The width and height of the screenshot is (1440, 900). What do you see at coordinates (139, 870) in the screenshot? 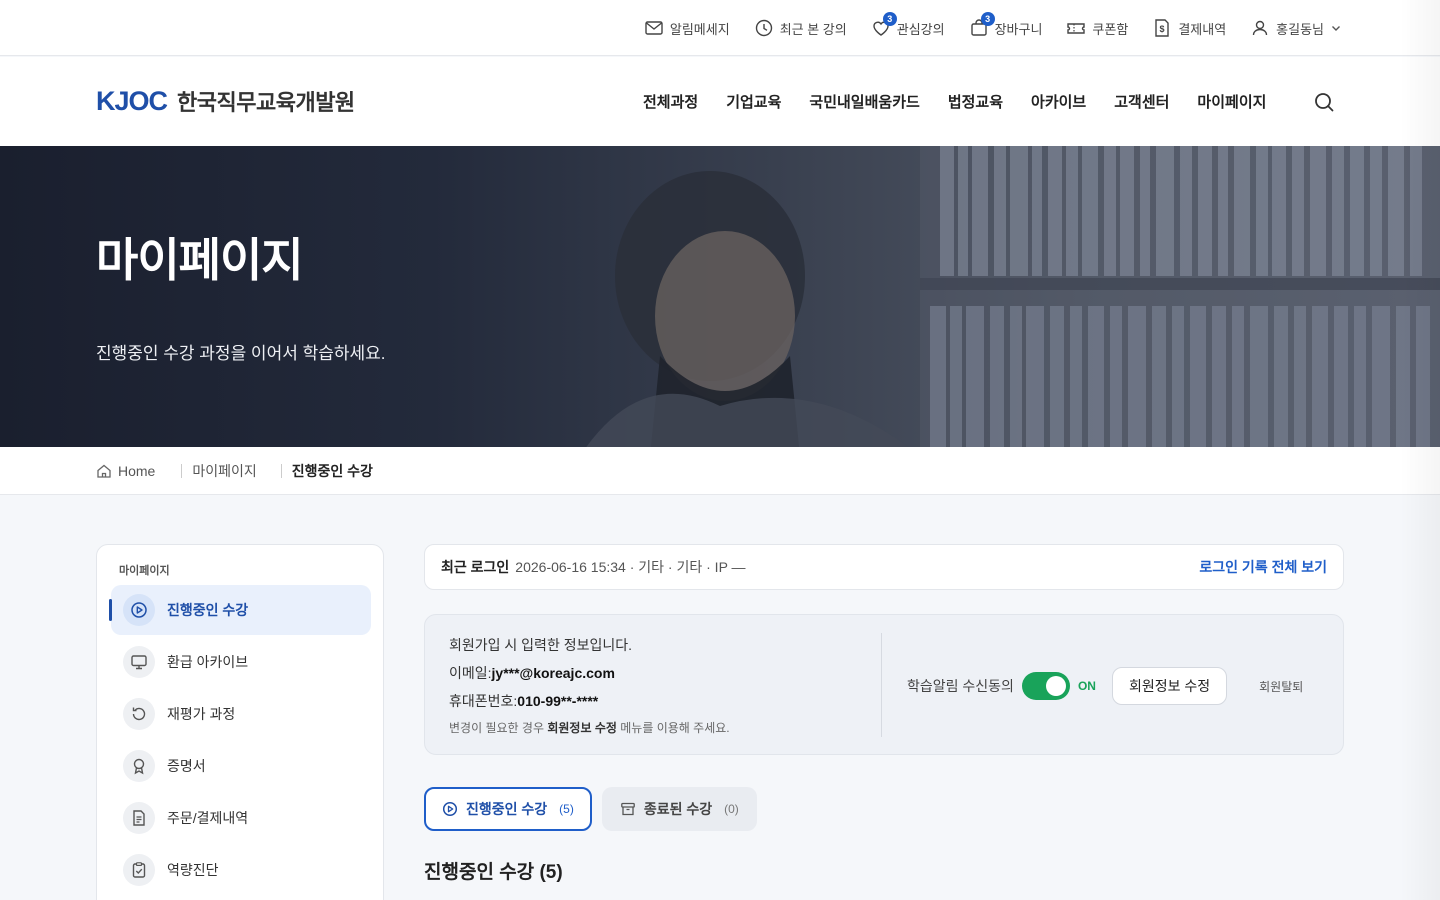
I see `clipboard-icon` at bounding box center [139, 870].